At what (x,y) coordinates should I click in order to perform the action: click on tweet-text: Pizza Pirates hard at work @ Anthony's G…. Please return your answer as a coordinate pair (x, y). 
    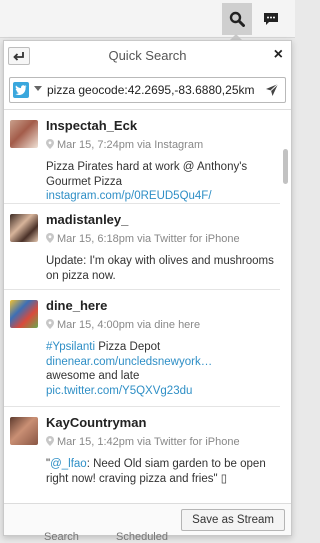
    Looking at the image, I should click on (147, 181).